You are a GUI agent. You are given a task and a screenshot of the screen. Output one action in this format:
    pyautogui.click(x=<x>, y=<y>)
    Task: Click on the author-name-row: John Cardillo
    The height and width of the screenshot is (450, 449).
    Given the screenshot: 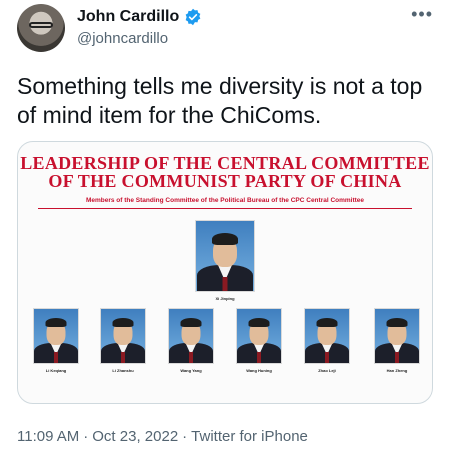 What is the action you would take?
    pyautogui.click(x=139, y=17)
    